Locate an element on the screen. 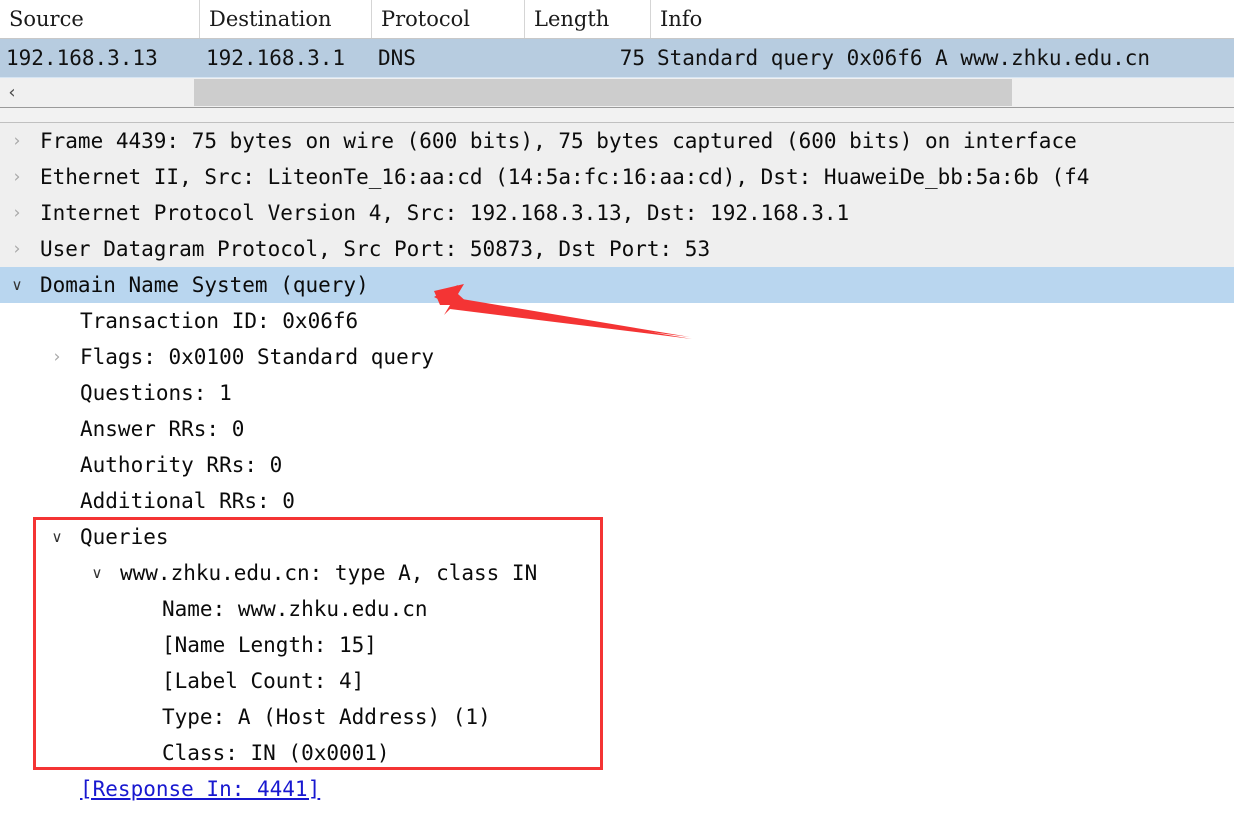 The height and width of the screenshot is (820, 1234). column-header-destination: Destination is located at coordinates (286, 19).